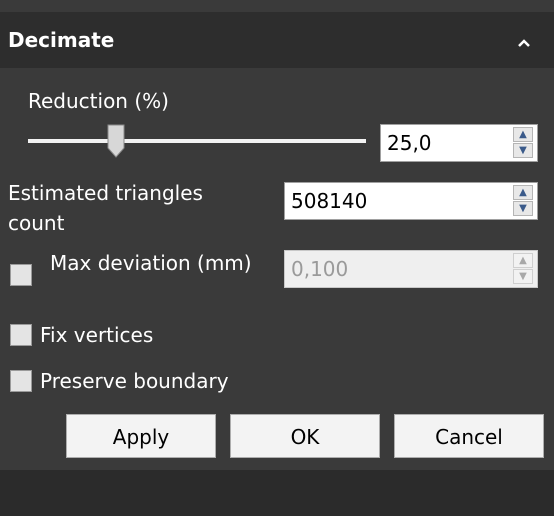 Image resolution: width=554 pixels, height=516 pixels. What do you see at coordinates (469, 436) in the screenshot?
I see `cancel-button: Cancel` at bounding box center [469, 436].